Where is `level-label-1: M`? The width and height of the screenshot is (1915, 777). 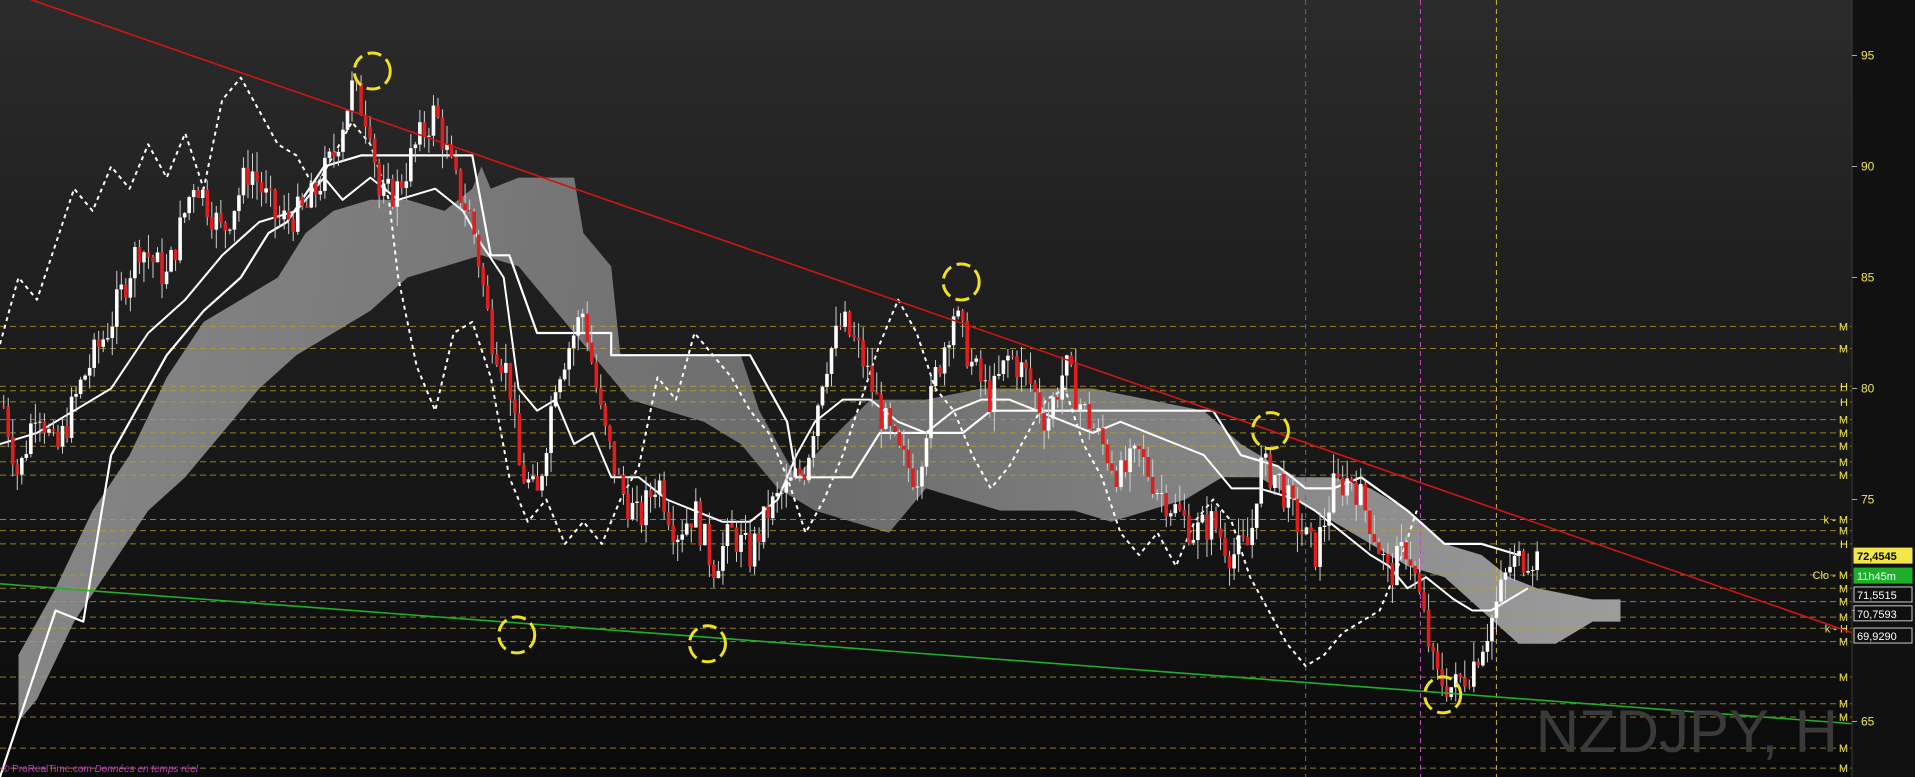
level-label-1: M is located at coordinates (1843, 350).